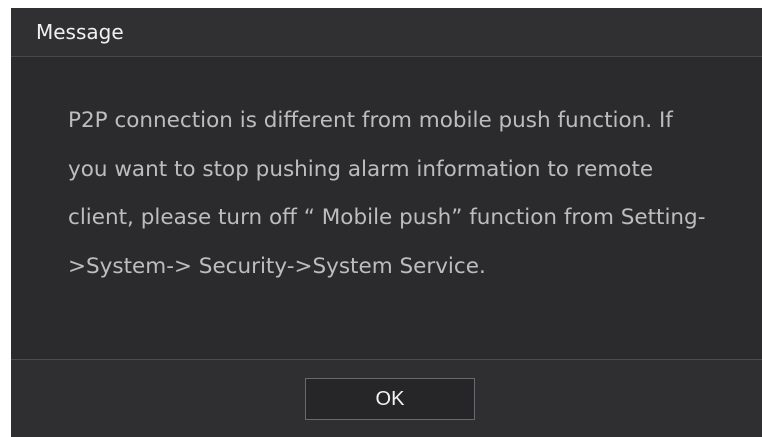 The width and height of the screenshot is (762, 437). I want to click on dialog-titlebar: Message, so click(386, 32).